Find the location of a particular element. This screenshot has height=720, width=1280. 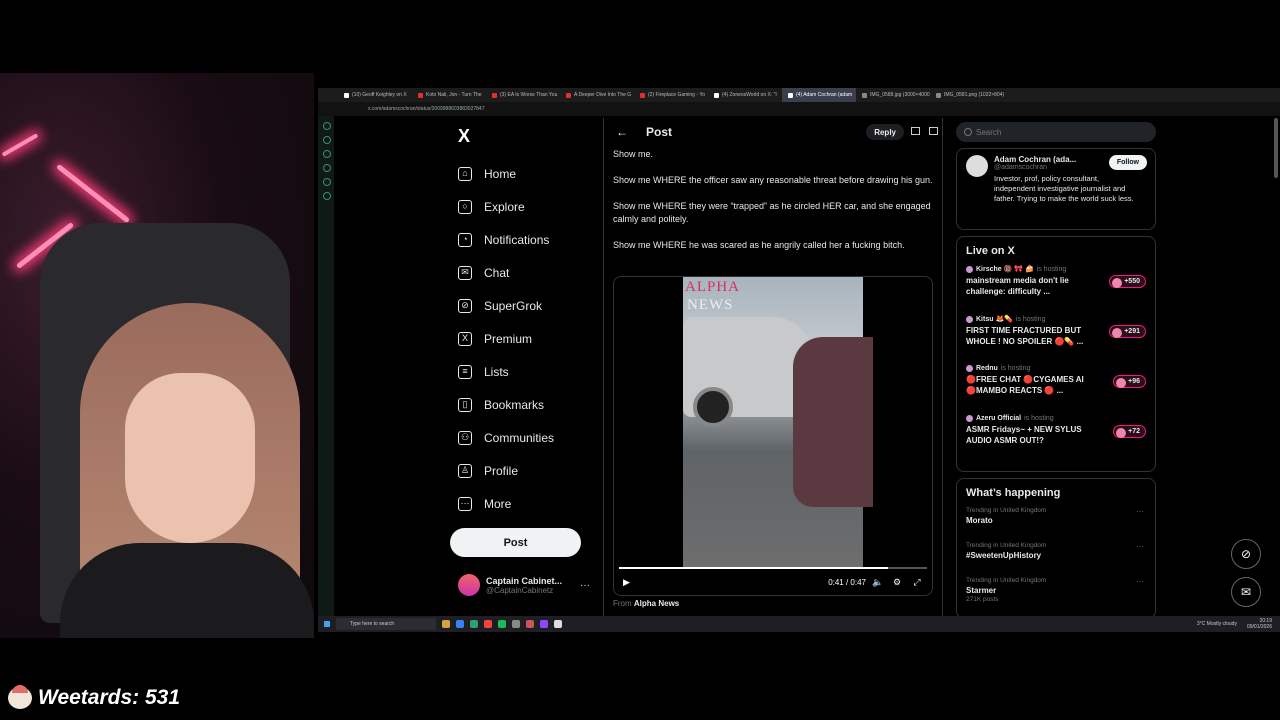

nav-item-home: ⌂ Home is located at coordinates (530, 173).